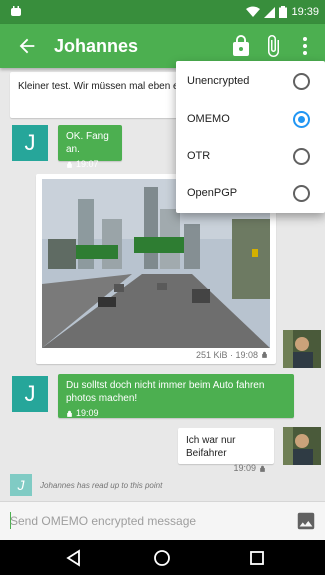 This screenshot has width=325, height=575. Describe the element at coordinates (96, 46) in the screenshot. I see `contact-name: Johannes` at that location.